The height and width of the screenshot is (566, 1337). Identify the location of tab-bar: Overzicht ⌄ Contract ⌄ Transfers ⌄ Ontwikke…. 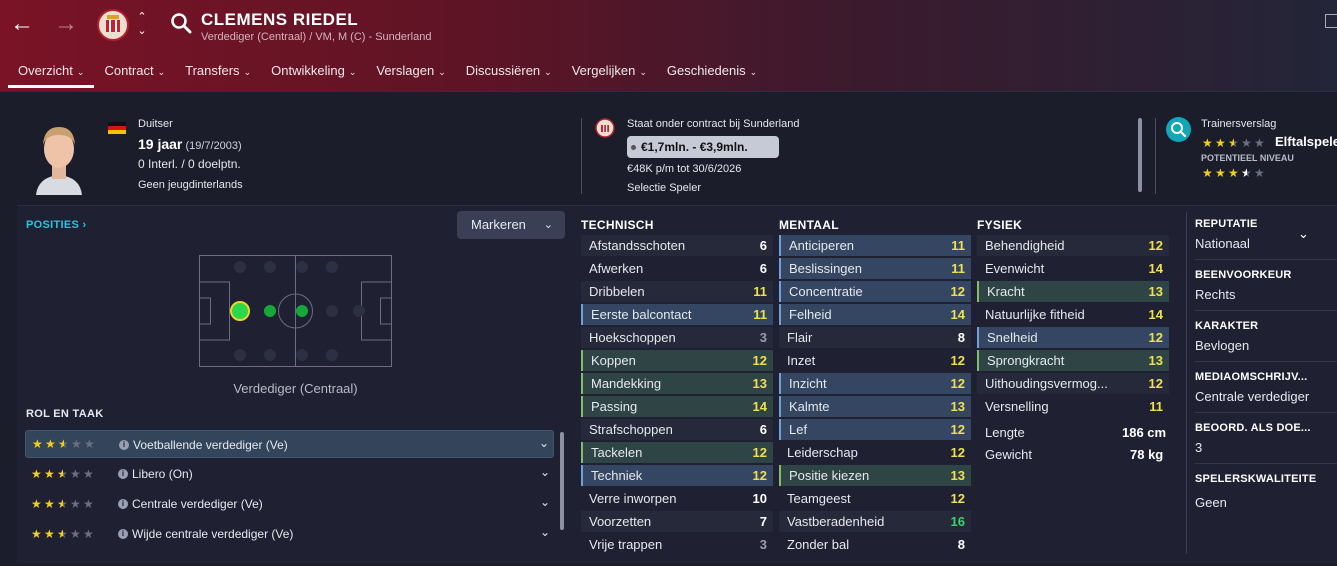
(387, 73).